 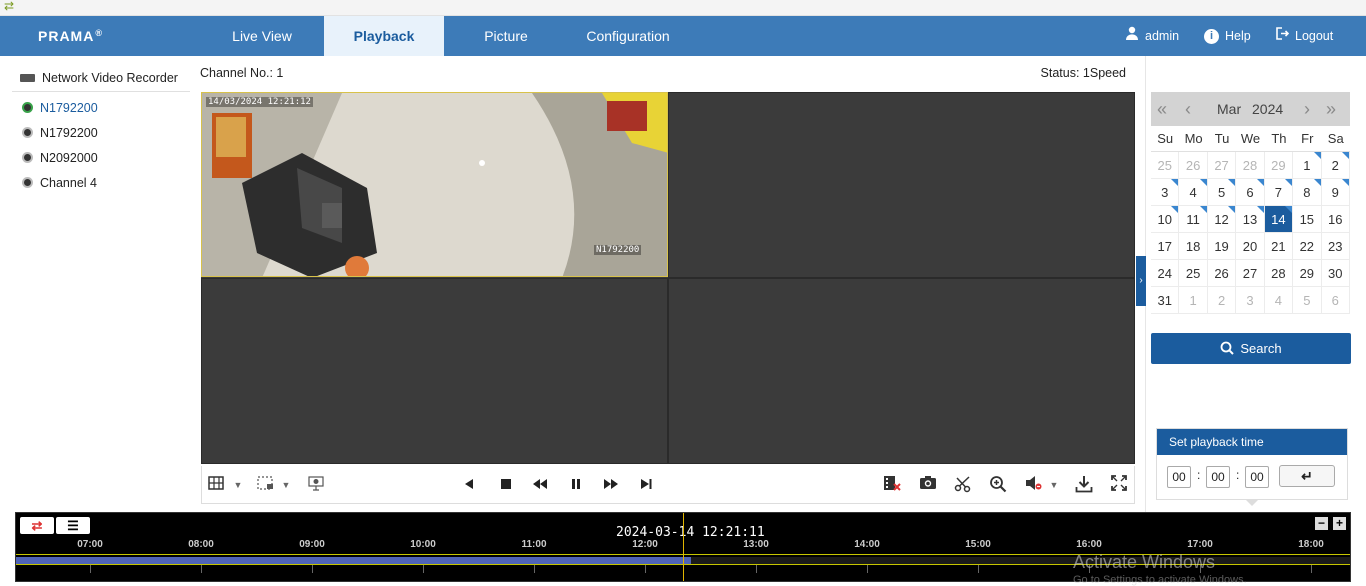 I want to click on collapse-panel-button: ›, so click(x=1141, y=281).